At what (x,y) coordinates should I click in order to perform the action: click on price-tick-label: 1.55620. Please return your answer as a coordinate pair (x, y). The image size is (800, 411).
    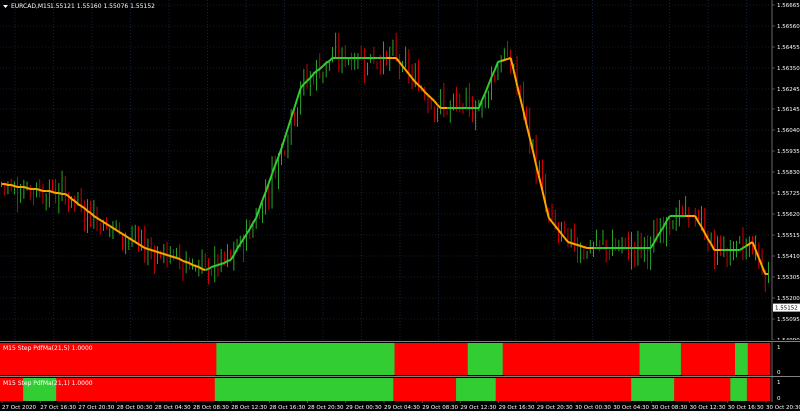
    Looking at the image, I should click on (788, 215).